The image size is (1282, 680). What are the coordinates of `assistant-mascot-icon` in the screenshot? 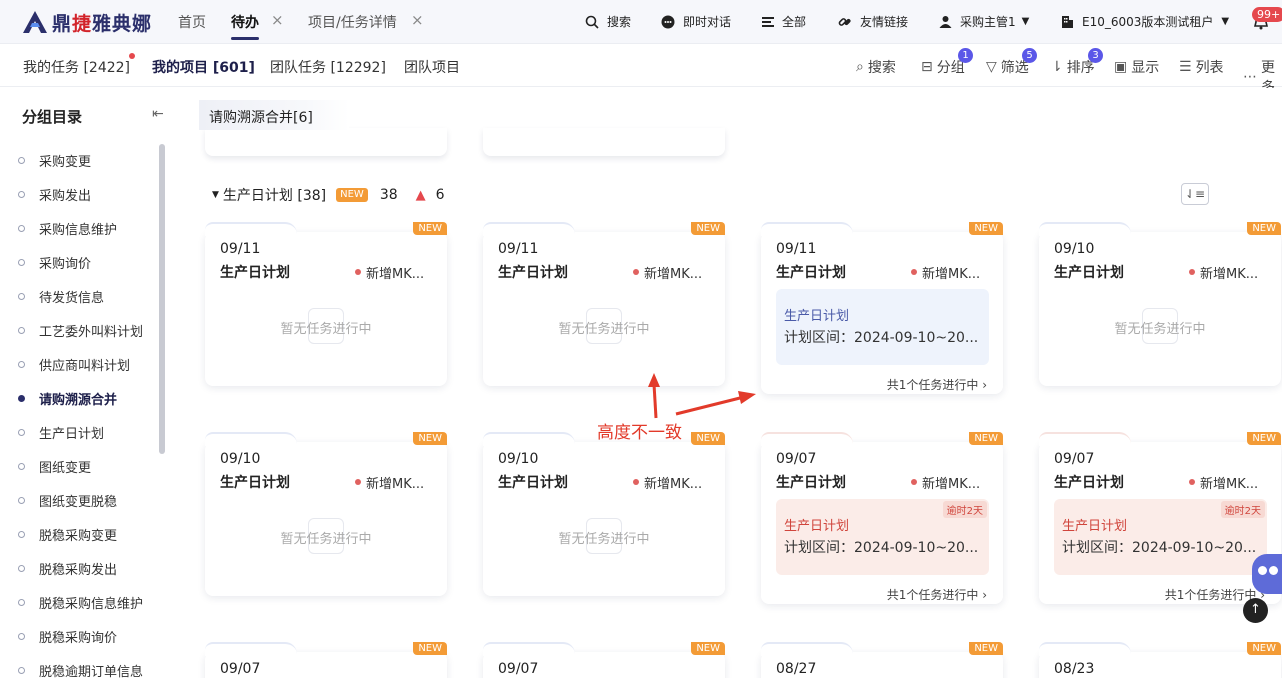 It's located at (1267, 574).